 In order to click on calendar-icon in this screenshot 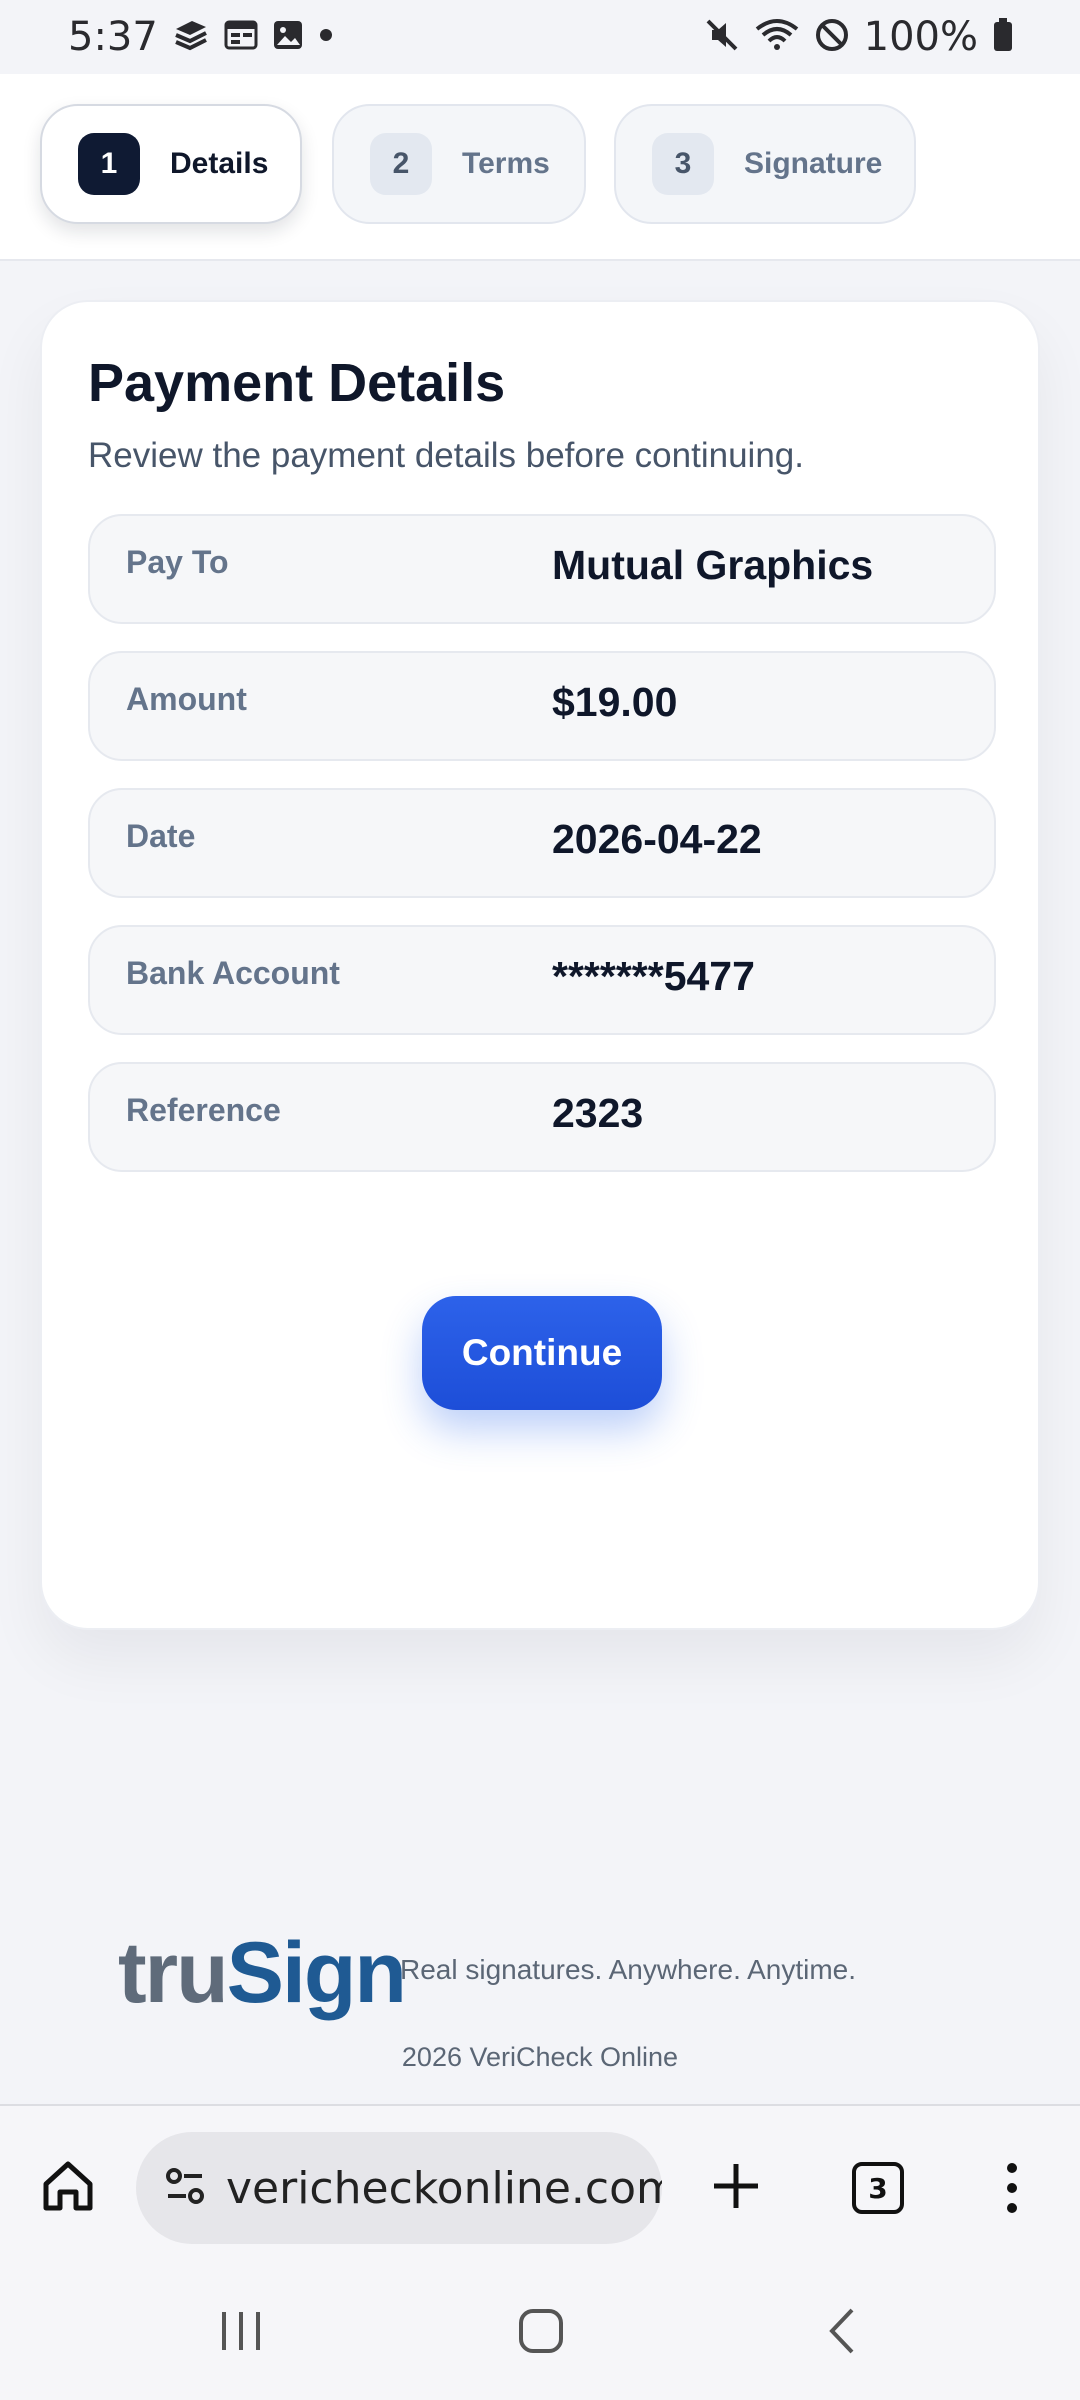, I will do `click(241, 37)`.